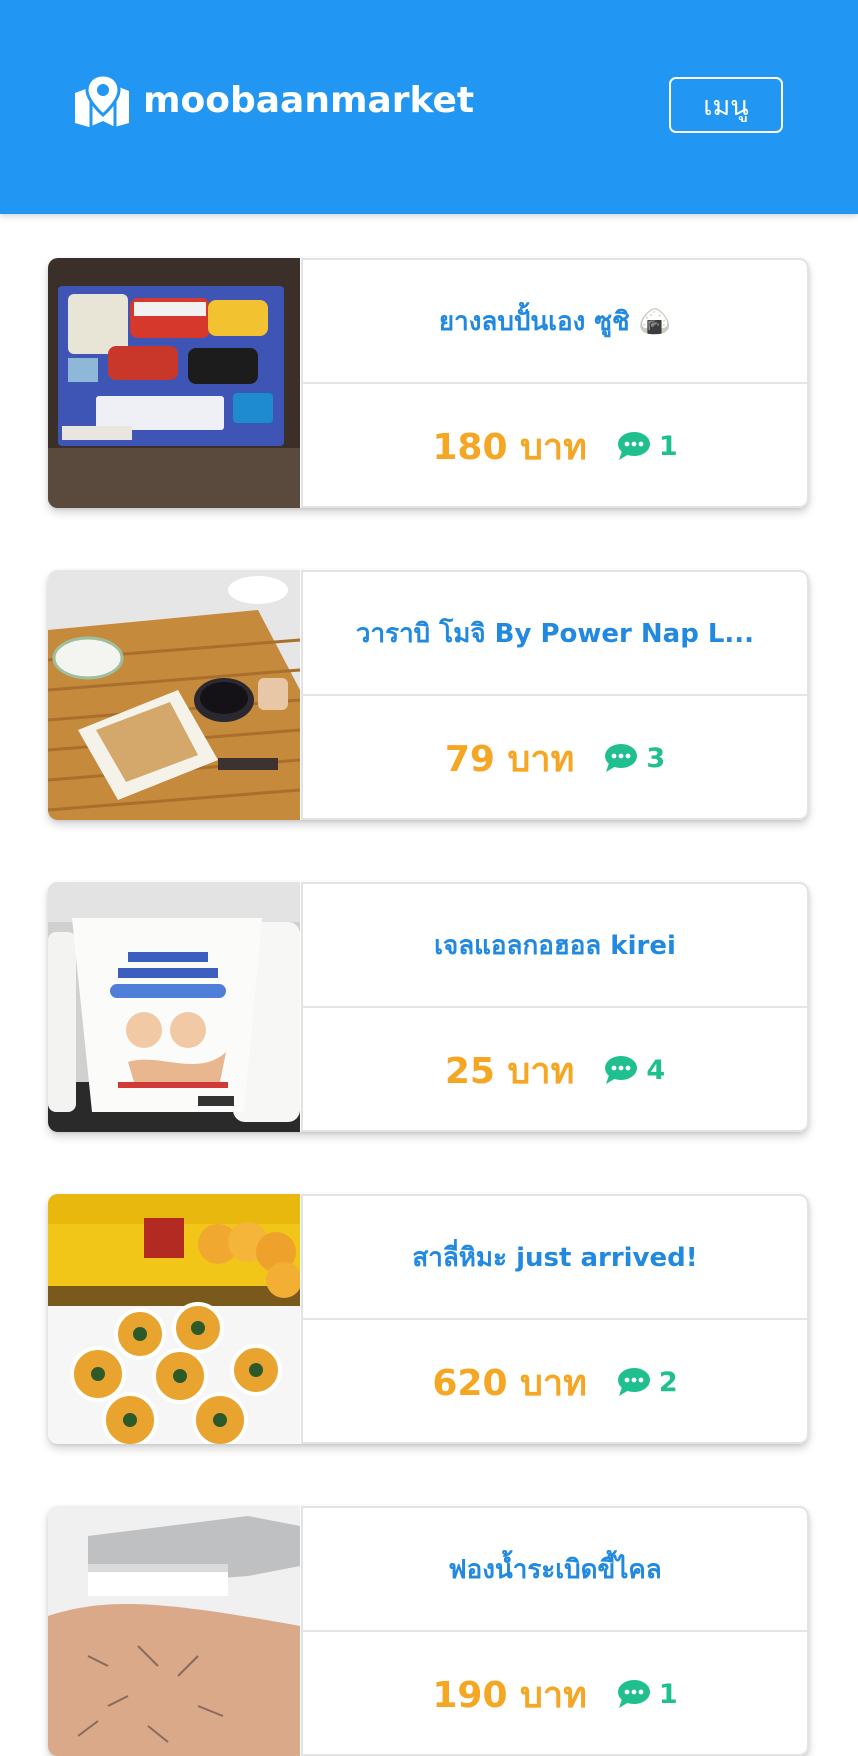  Describe the element at coordinates (668, 1382) in the screenshot. I see `comment-count-value: 2` at that location.